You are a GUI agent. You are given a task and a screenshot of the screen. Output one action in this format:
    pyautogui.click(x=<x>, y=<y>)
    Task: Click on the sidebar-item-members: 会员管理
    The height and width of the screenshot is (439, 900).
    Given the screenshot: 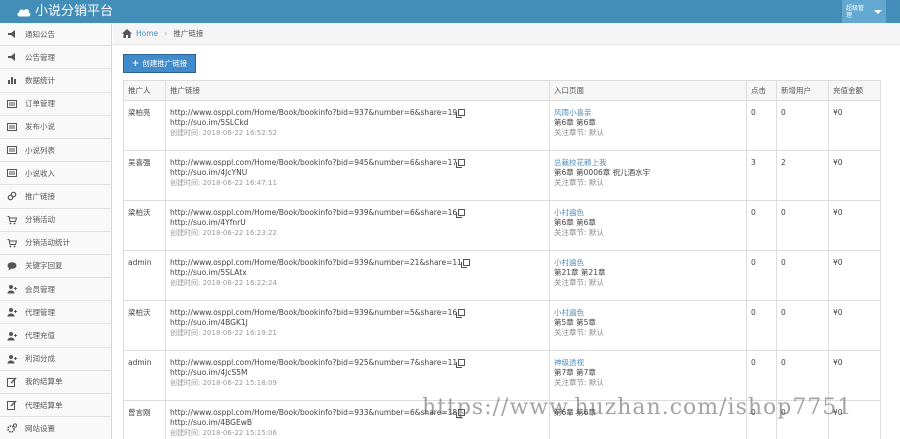 What is the action you would take?
    pyautogui.click(x=55, y=290)
    